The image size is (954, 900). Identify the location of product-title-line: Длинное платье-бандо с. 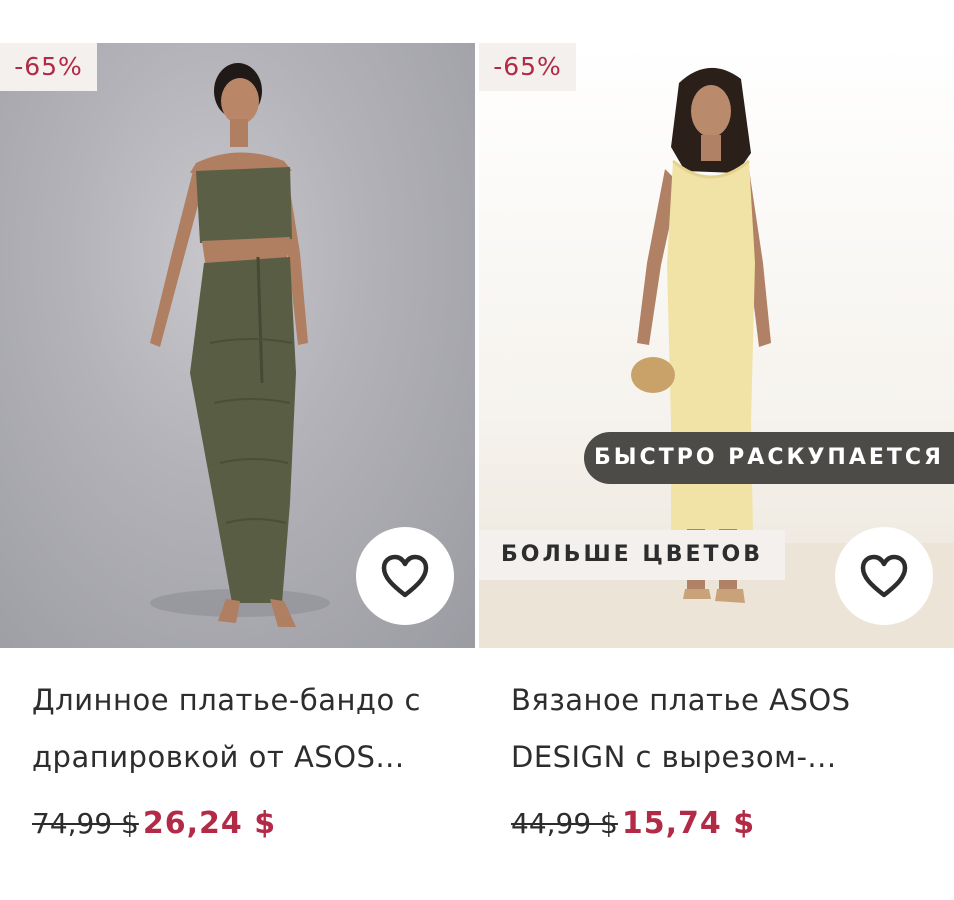
(226, 700).